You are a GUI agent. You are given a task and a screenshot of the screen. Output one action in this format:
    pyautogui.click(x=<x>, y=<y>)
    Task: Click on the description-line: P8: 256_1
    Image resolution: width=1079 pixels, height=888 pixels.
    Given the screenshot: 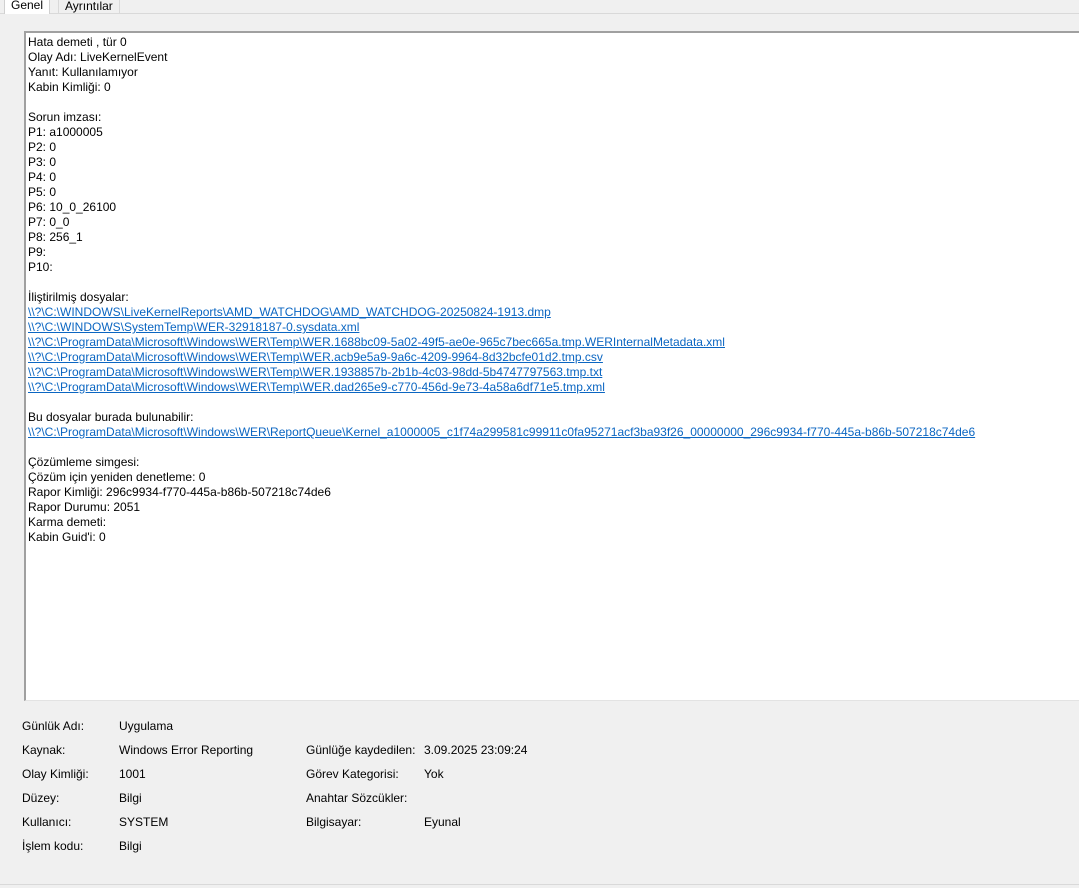 What is the action you would take?
    pyautogui.click(x=55, y=237)
    